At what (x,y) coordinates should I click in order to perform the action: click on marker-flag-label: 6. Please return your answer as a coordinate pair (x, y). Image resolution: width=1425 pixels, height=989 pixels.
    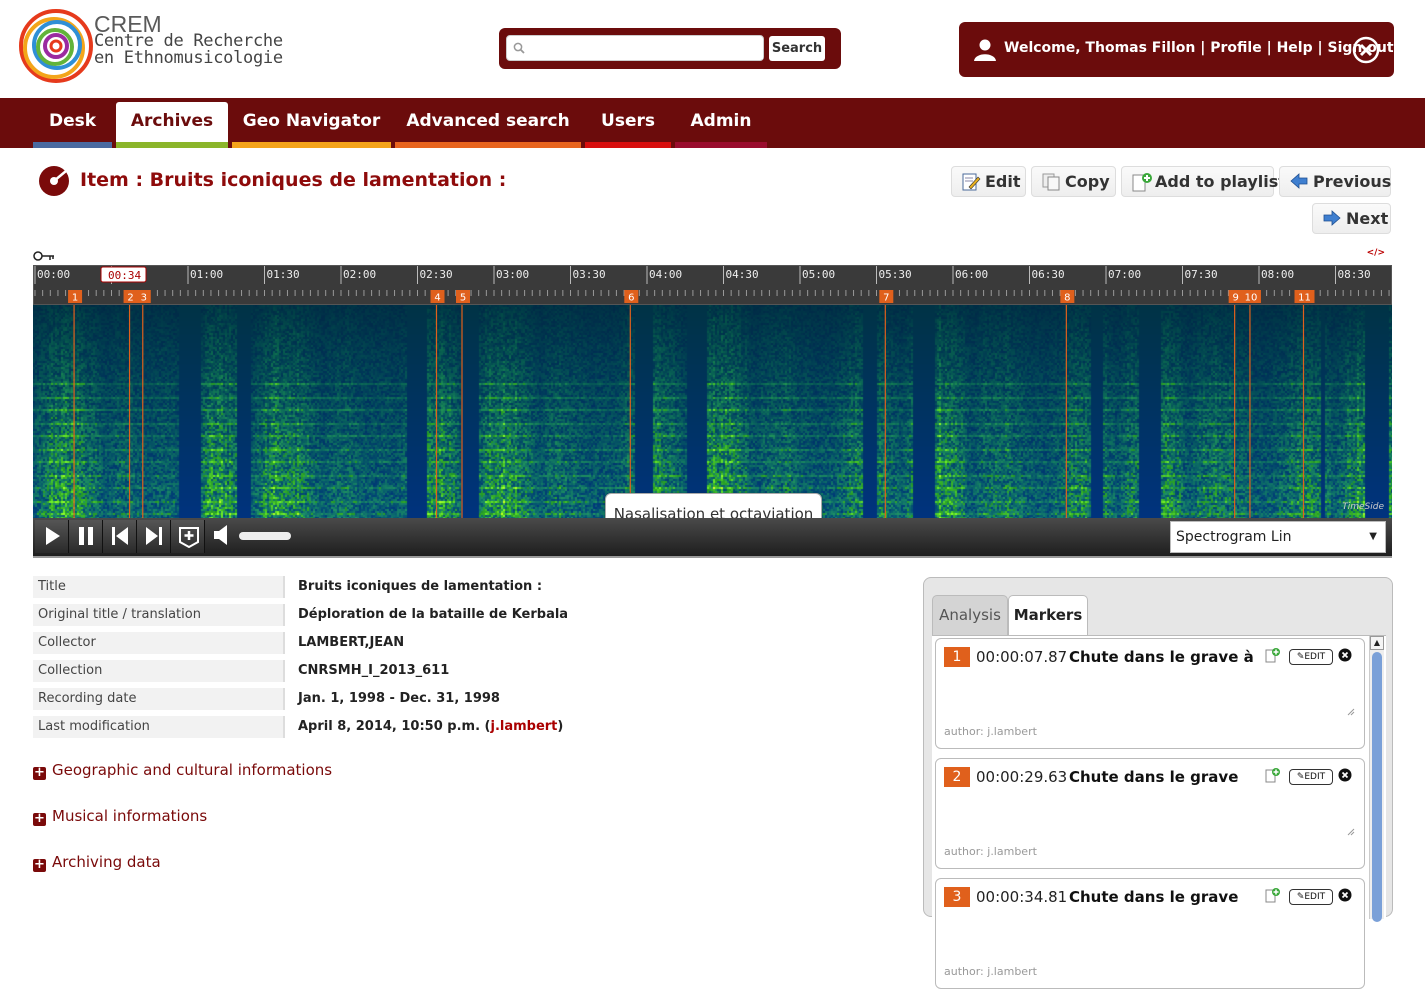
    Looking at the image, I should click on (631, 298).